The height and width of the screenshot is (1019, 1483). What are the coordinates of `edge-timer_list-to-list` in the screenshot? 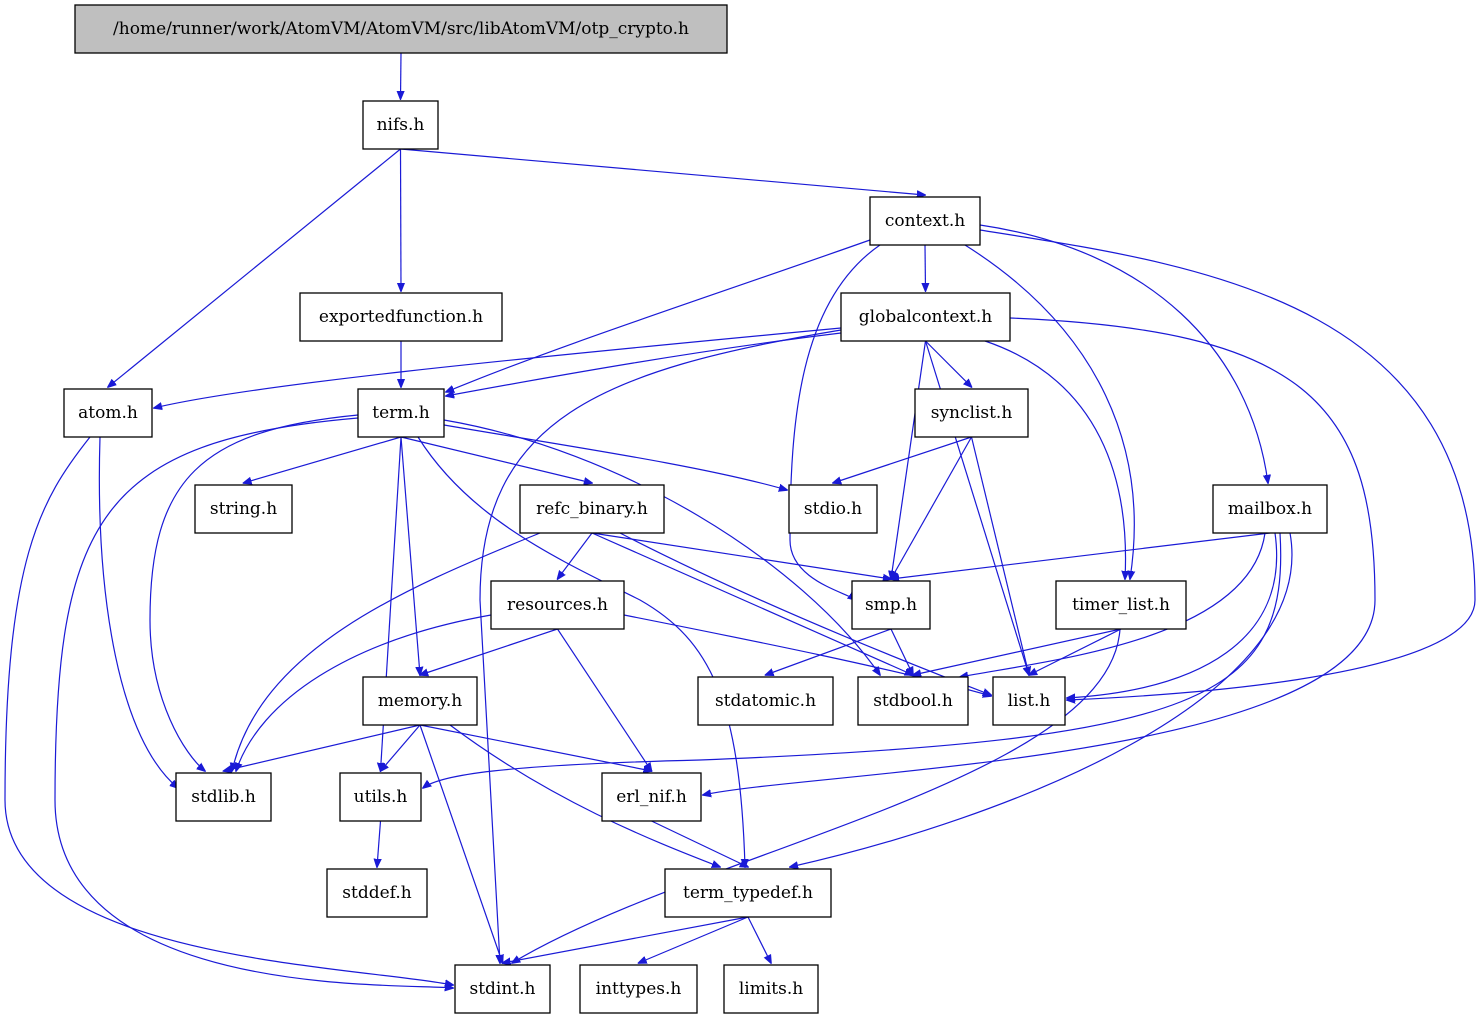 It's located at (1075, 651).